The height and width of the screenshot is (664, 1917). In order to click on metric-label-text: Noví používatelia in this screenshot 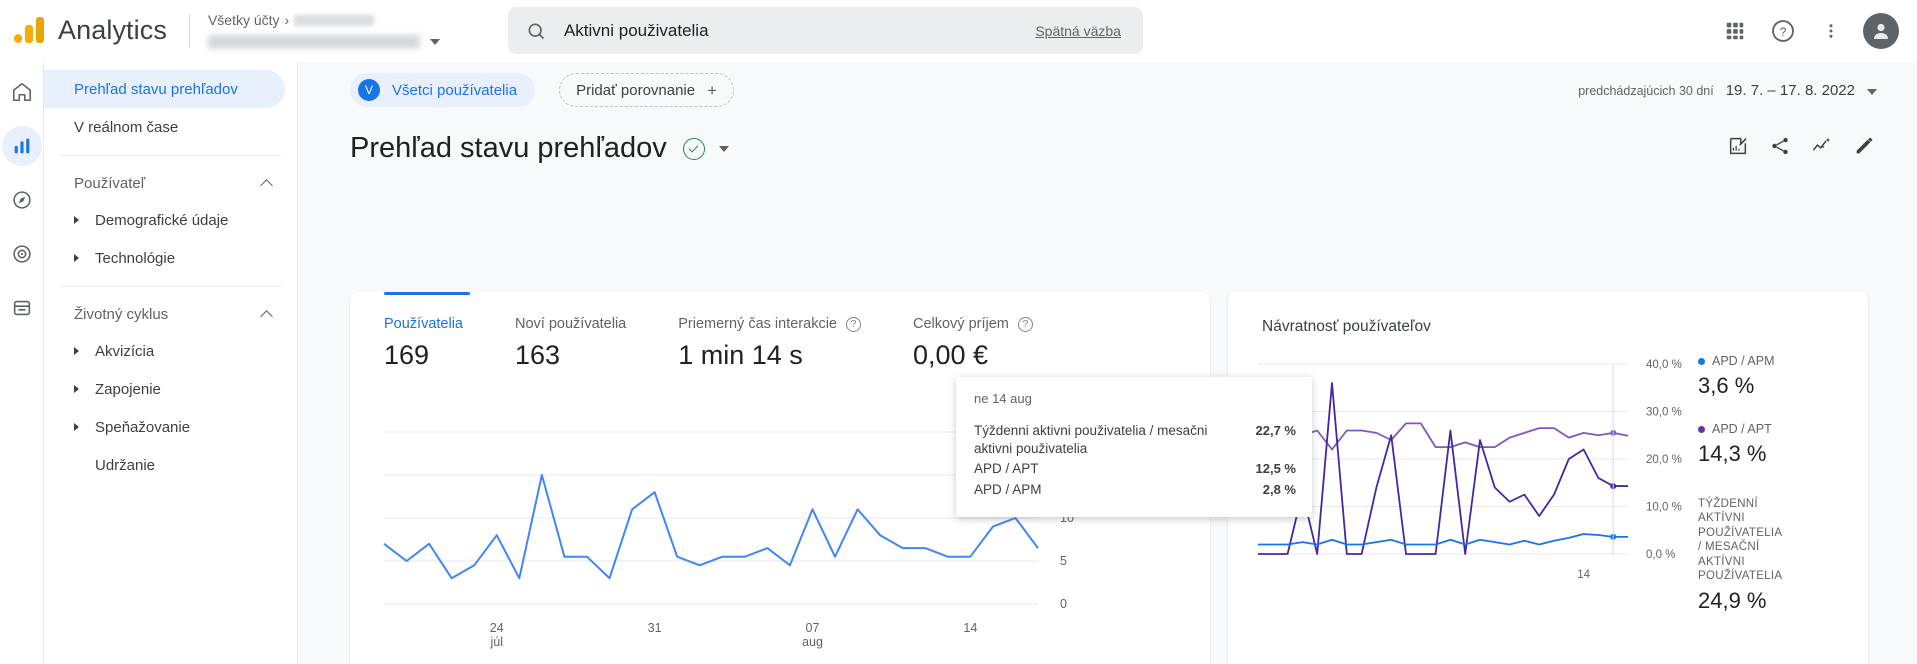, I will do `click(571, 324)`.